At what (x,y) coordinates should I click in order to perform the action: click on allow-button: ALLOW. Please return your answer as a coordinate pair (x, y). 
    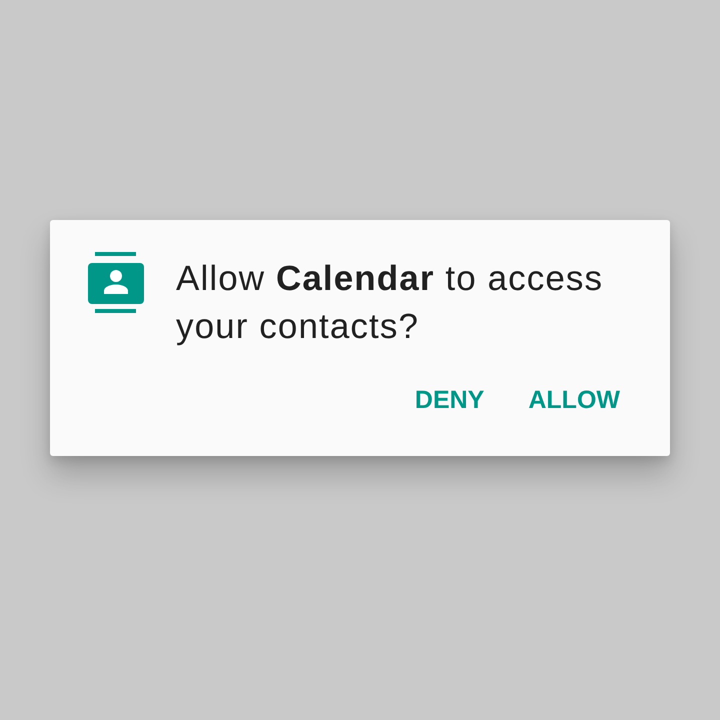
    Looking at the image, I should click on (574, 400).